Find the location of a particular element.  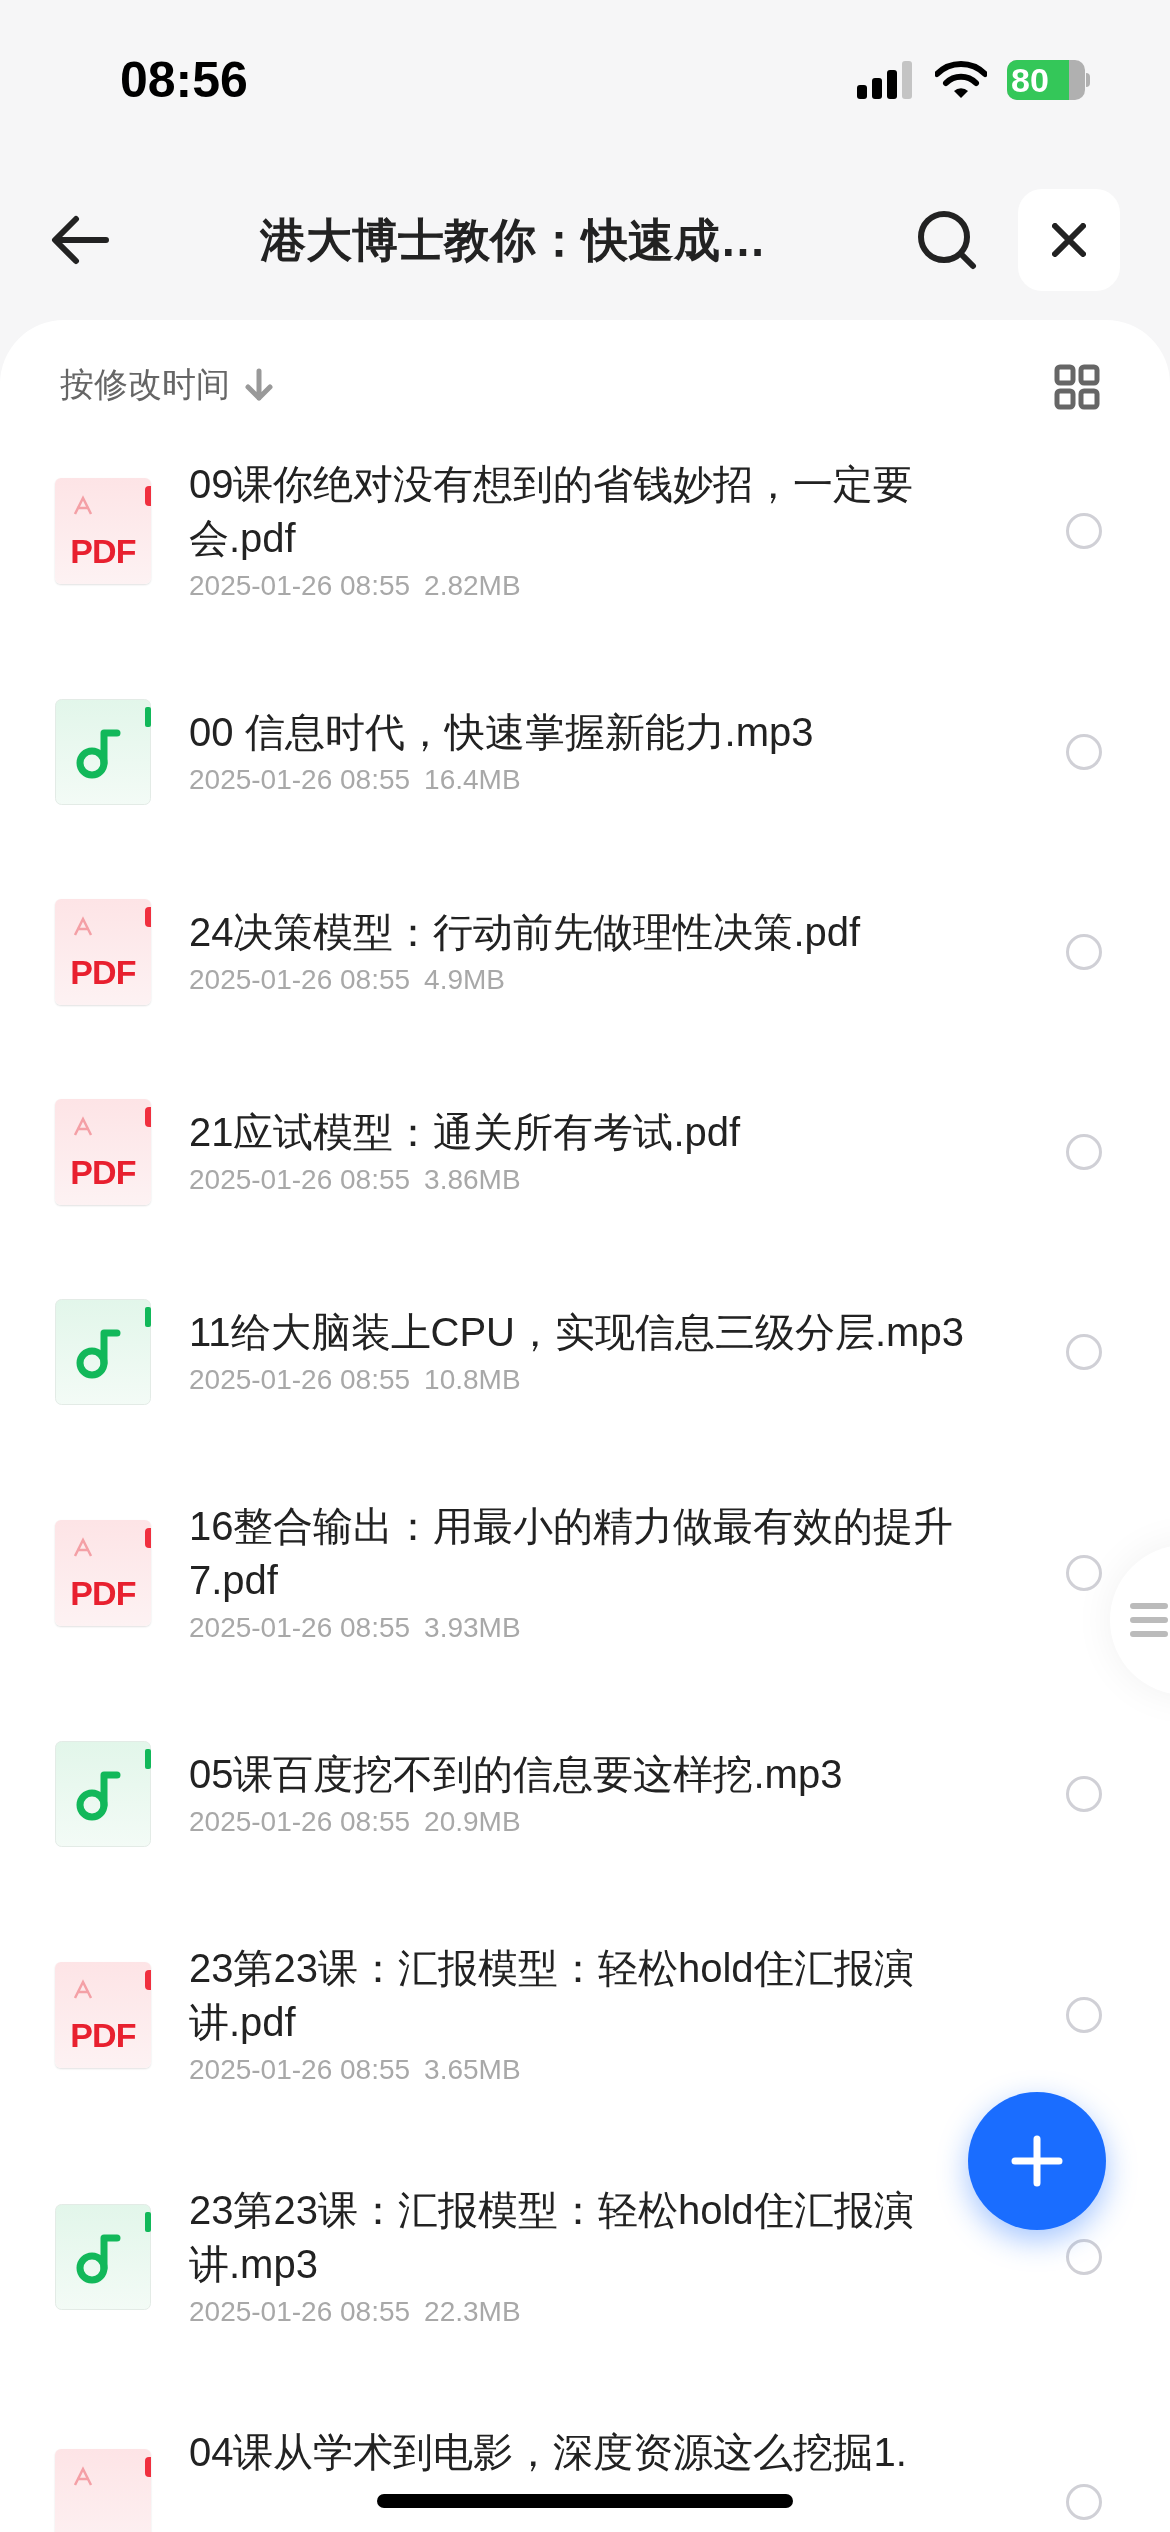

file-name: 09课你绝对没有想到的省钱妙招，一定要会.pdf is located at coordinates (577, 511).